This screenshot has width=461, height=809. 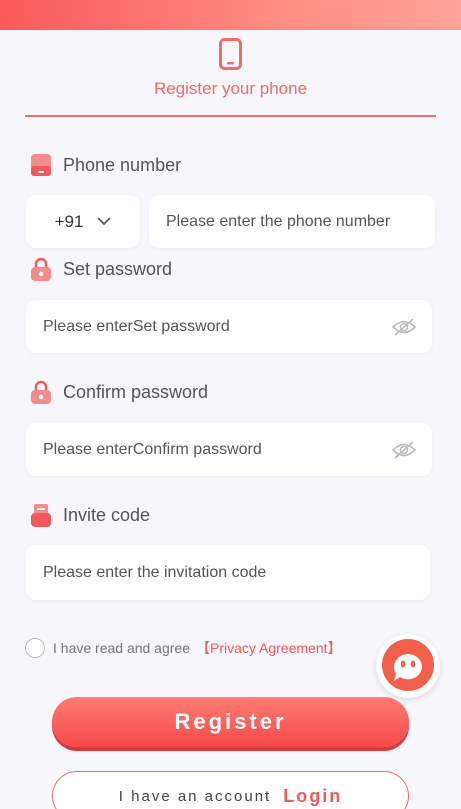 I want to click on tab-register-phone: Register your phone, so click(x=230, y=89).